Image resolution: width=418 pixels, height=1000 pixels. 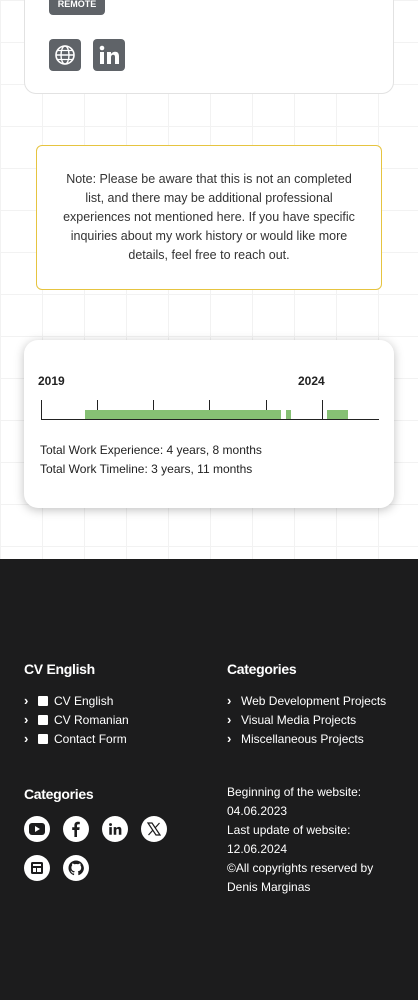 What do you see at coordinates (59, 669) in the screenshot?
I see `footer-cv-heading: CV English` at bounding box center [59, 669].